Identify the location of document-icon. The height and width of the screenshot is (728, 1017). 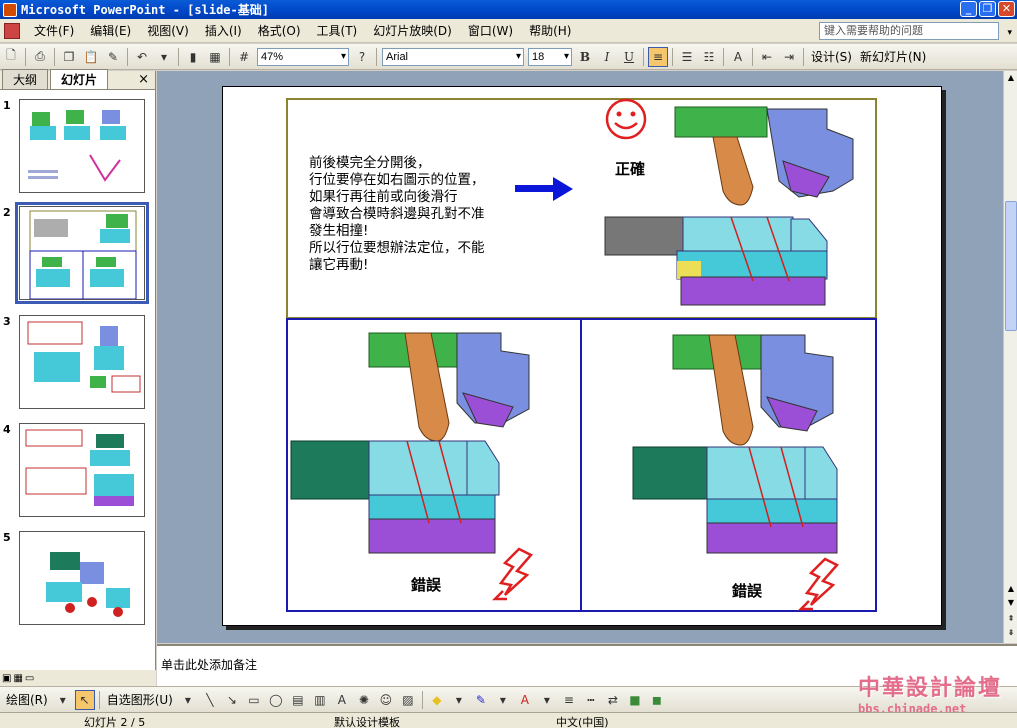
(12, 30).